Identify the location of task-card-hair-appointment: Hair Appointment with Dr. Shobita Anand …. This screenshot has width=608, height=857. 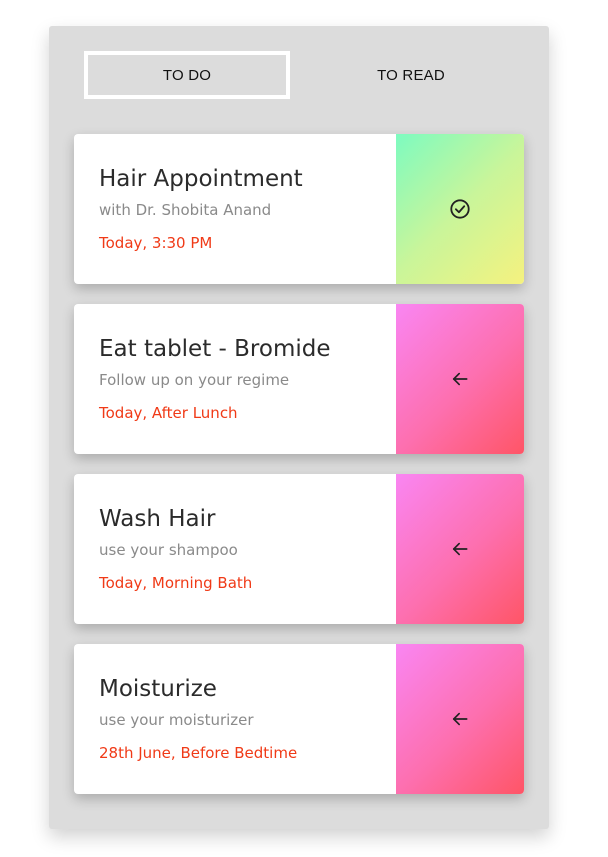
(299, 209).